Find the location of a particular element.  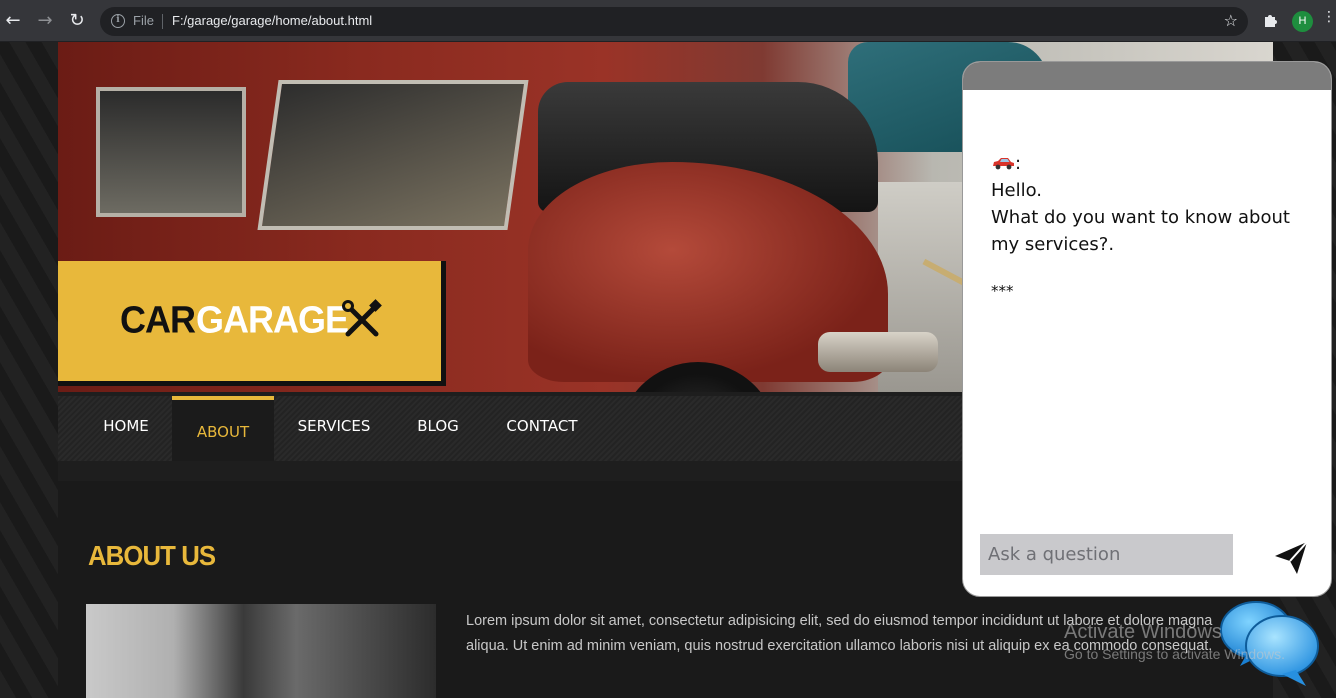

forward-arrow-icon: → is located at coordinates (45, 21).